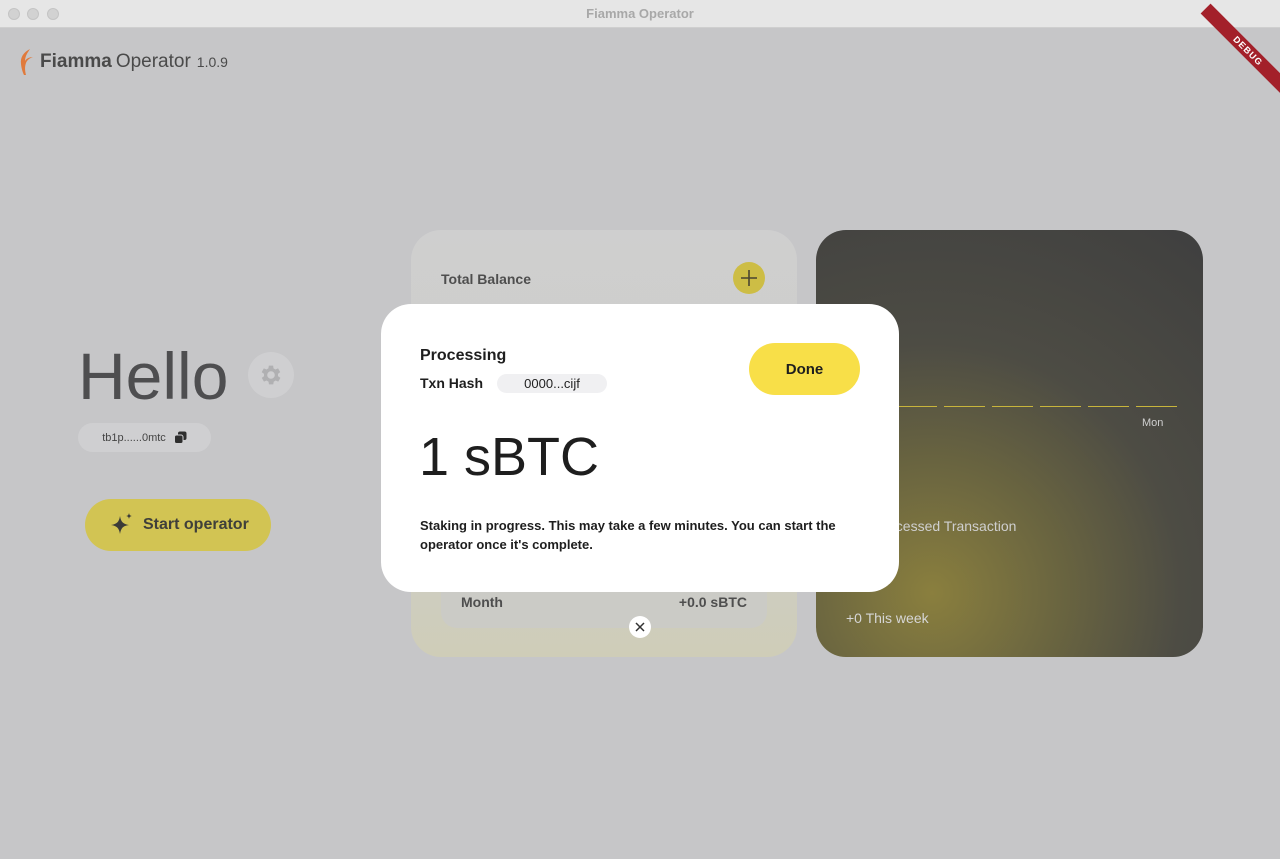 Image resolution: width=1280 pixels, height=859 pixels. What do you see at coordinates (76, 61) in the screenshot?
I see `logo-name: Fiamma` at bounding box center [76, 61].